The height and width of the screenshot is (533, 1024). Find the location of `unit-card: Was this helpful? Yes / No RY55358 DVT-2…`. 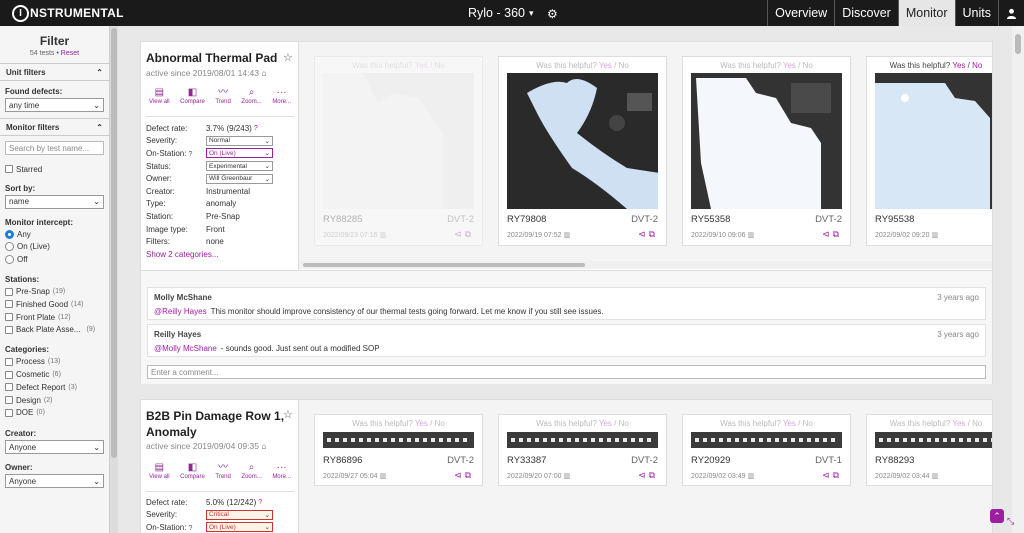

unit-card: Was this helpful? Yes / No RY55358 DVT-2… is located at coordinates (766, 151).